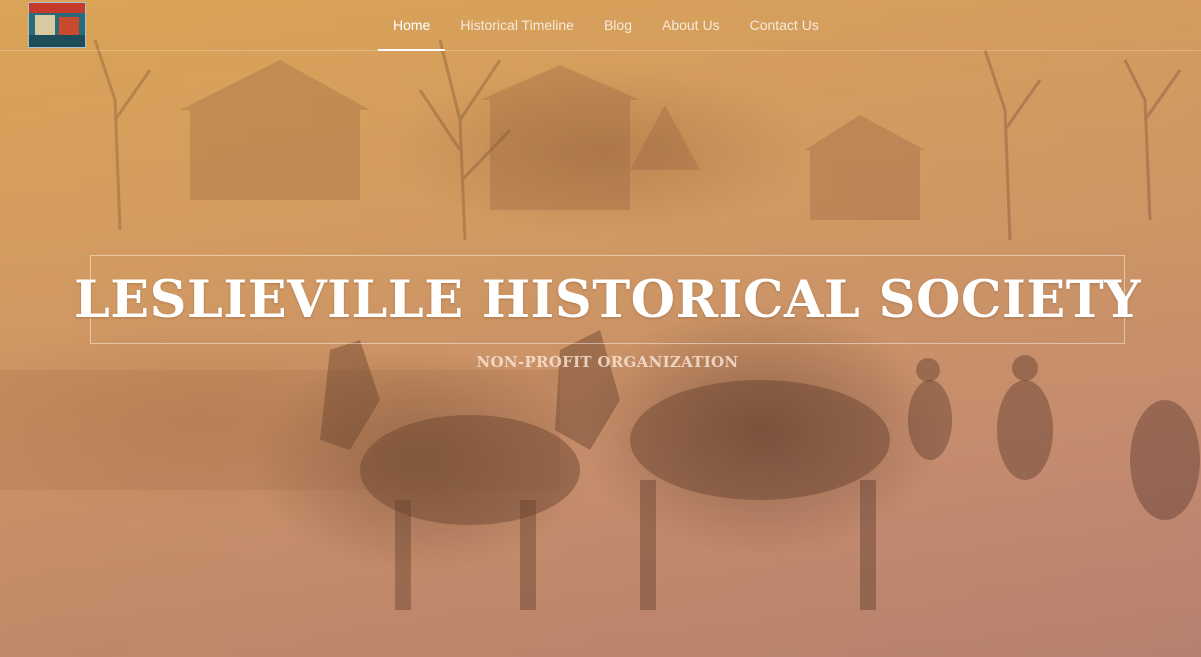 Image resolution: width=1201 pixels, height=657 pixels. I want to click on logo-band, so click(57, 41).